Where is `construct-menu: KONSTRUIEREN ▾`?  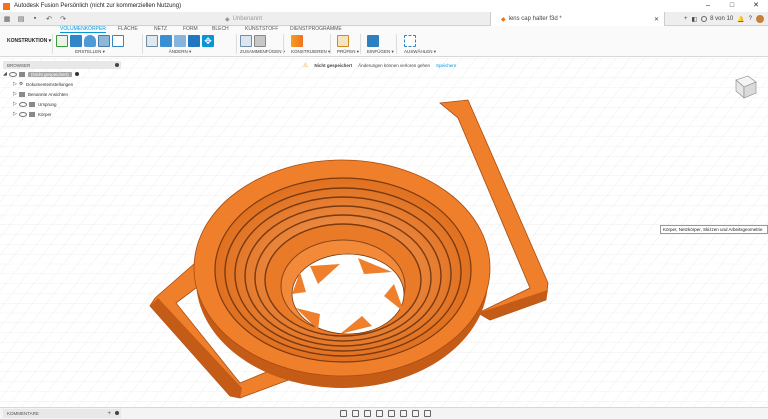
construct-menu: KONSTRUIEREN ▾ is located at coordinates (310, 52).